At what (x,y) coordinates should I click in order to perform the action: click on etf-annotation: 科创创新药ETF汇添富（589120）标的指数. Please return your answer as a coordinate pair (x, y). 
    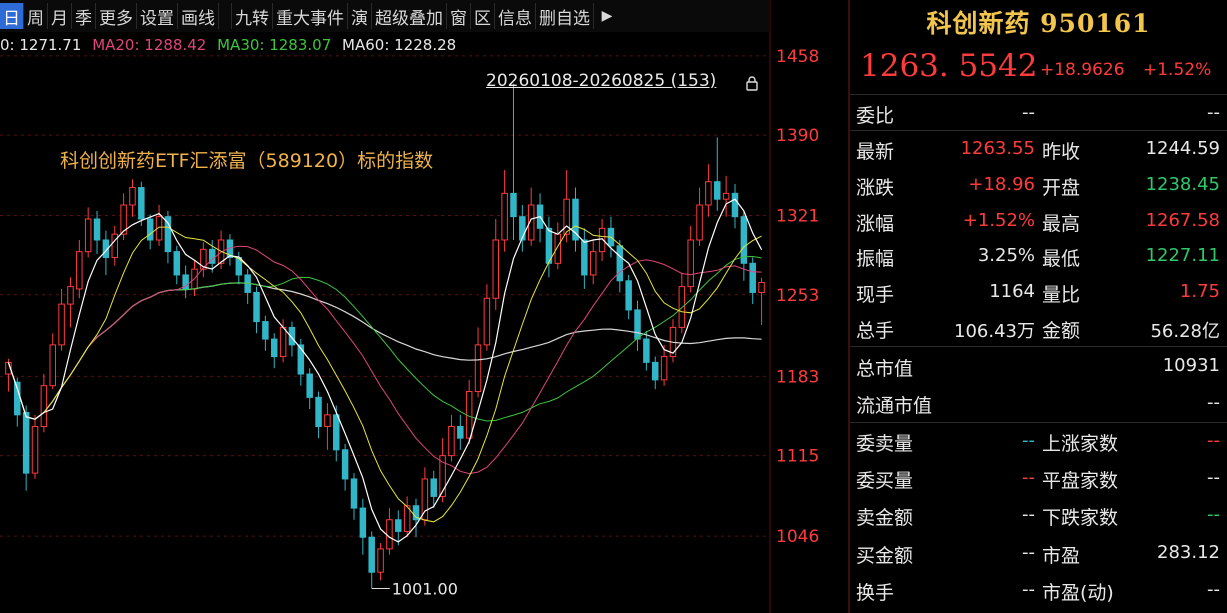
    Looking at the image, I should click on (247, 161).